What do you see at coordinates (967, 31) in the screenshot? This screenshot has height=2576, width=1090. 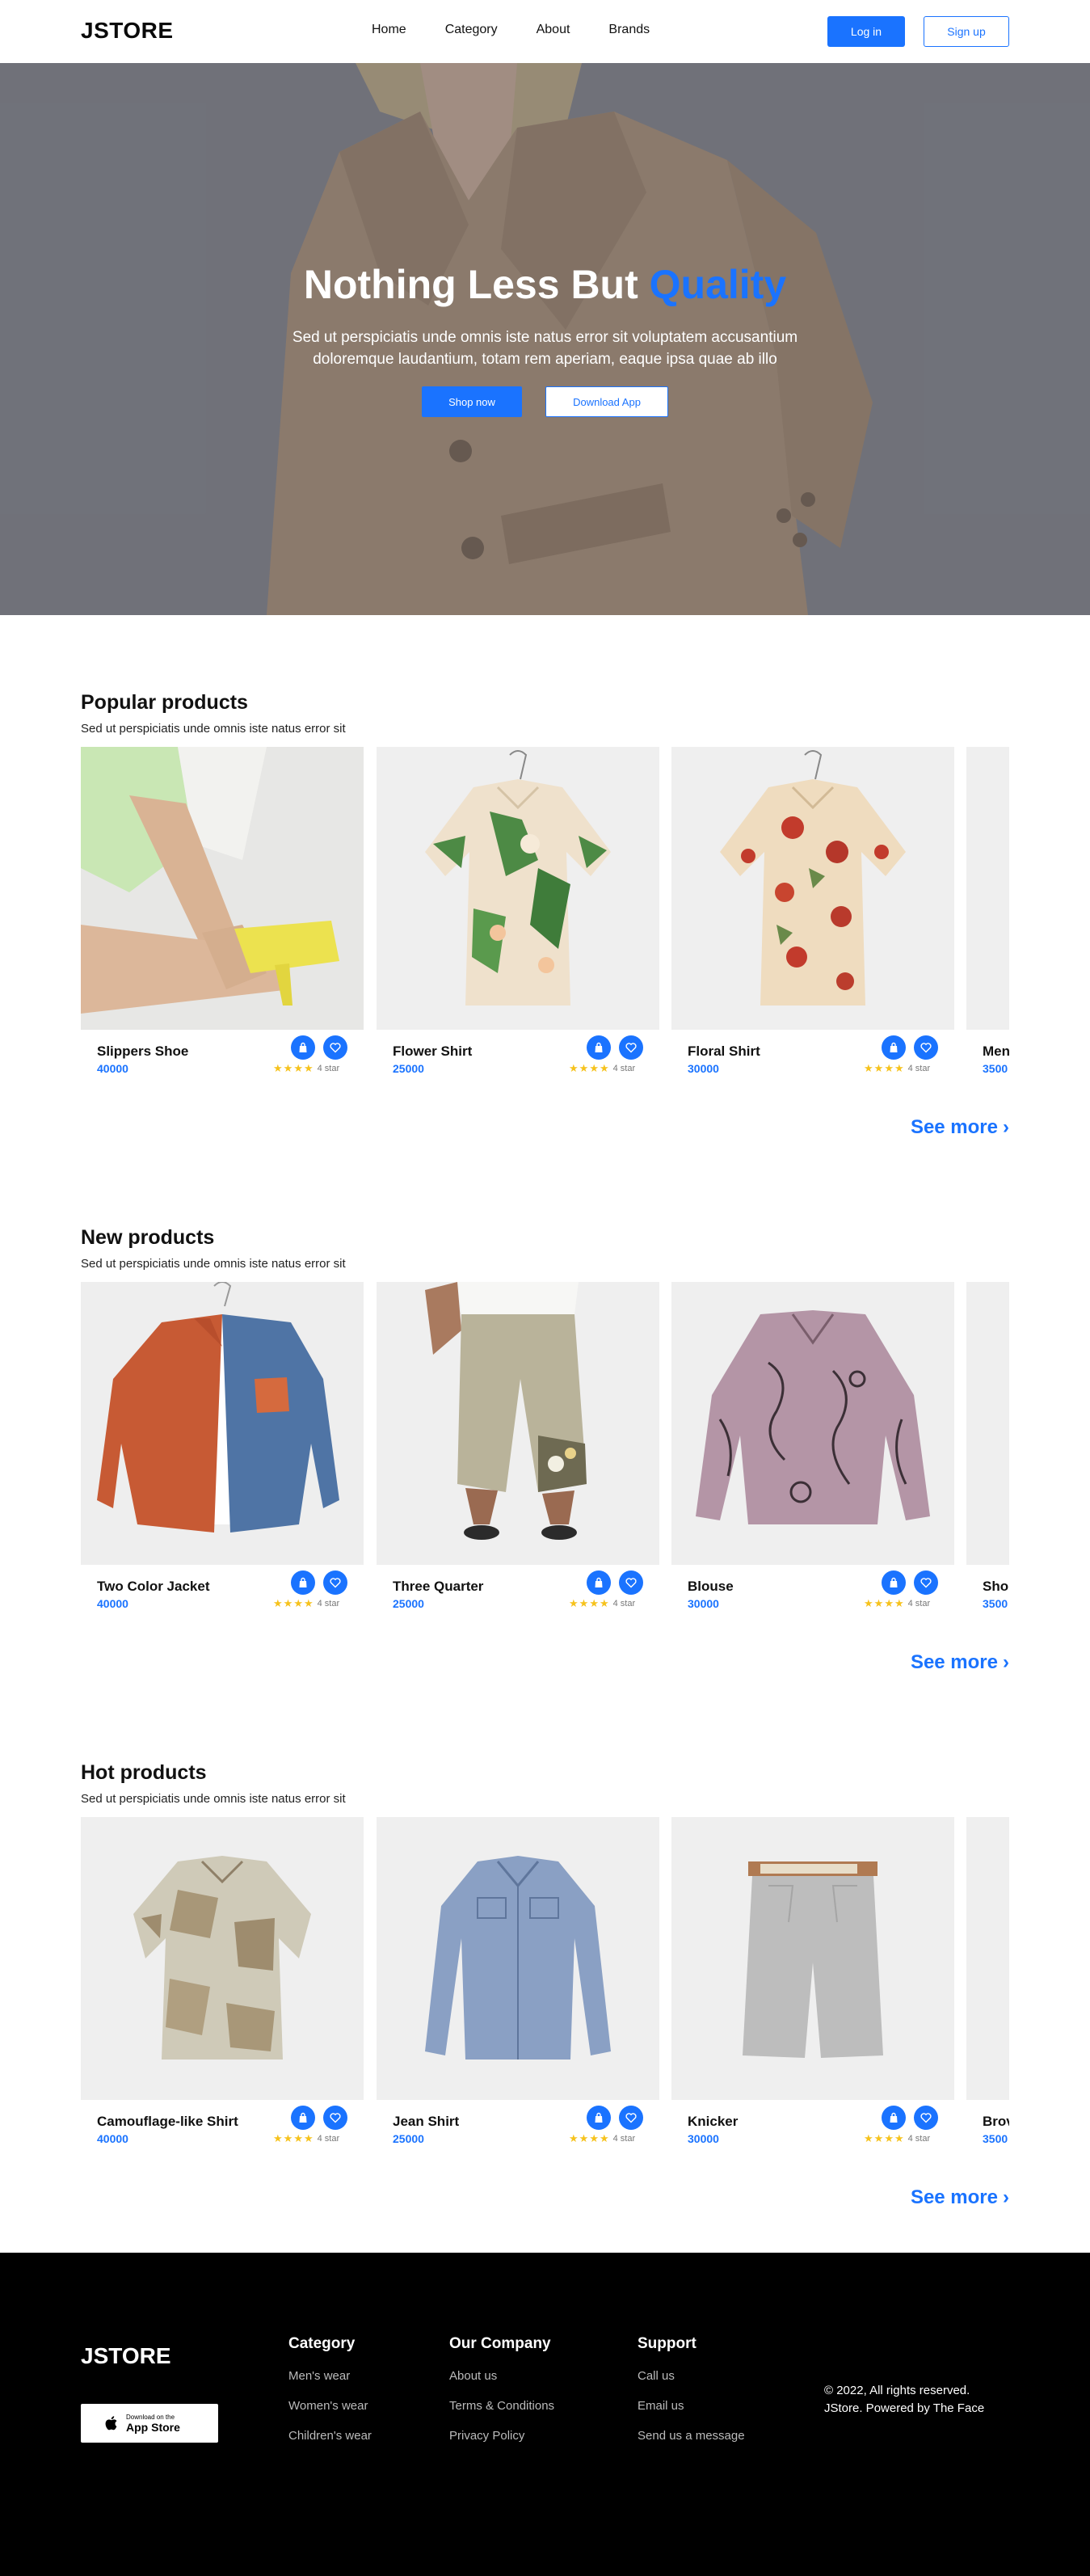 I see `signup-button: Sign up` at bounding box center [967, 31].